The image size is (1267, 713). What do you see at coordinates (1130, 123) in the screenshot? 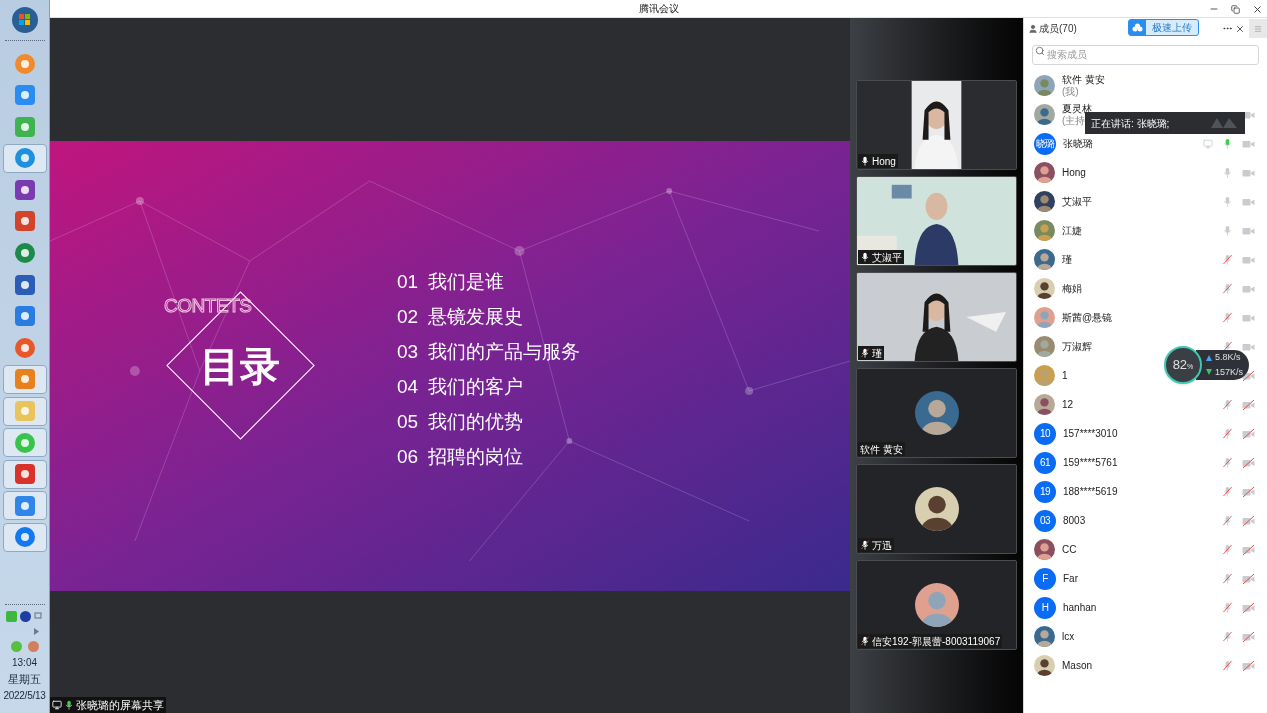
I see `speaking-text: 正在讲话: 张晓璐;` at bounding box center [1130, 123].